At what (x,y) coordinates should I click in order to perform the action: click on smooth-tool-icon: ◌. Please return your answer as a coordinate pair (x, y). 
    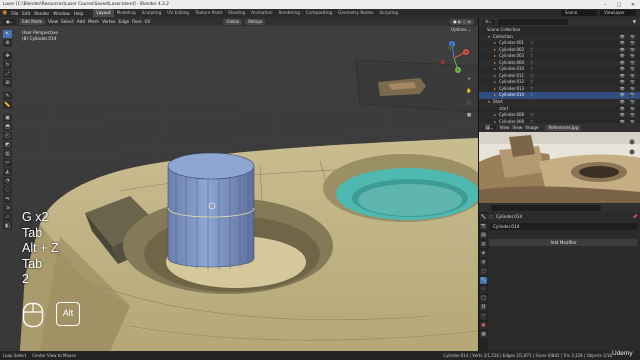
    Looking at the image, I should click on (7, 190).